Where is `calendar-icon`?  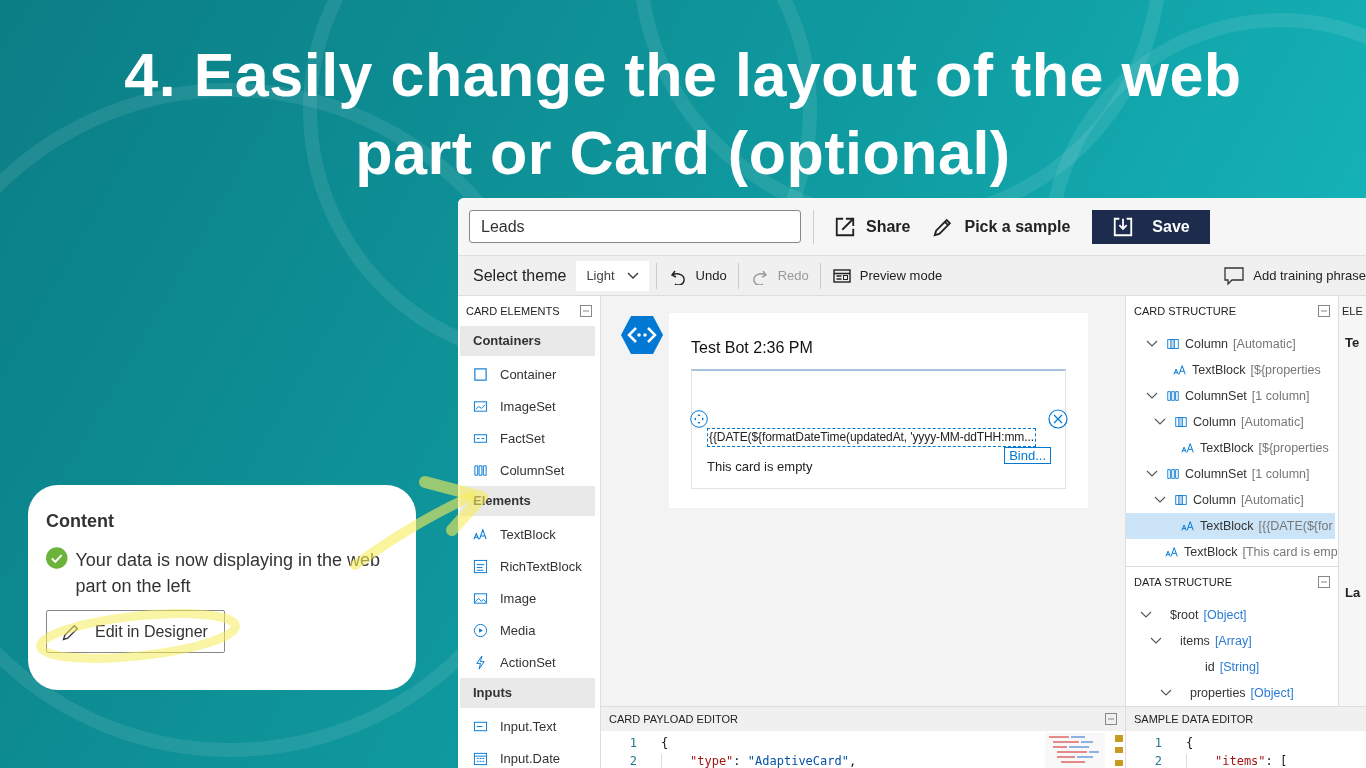 calendar-icon is located at coordinates (480, 758).